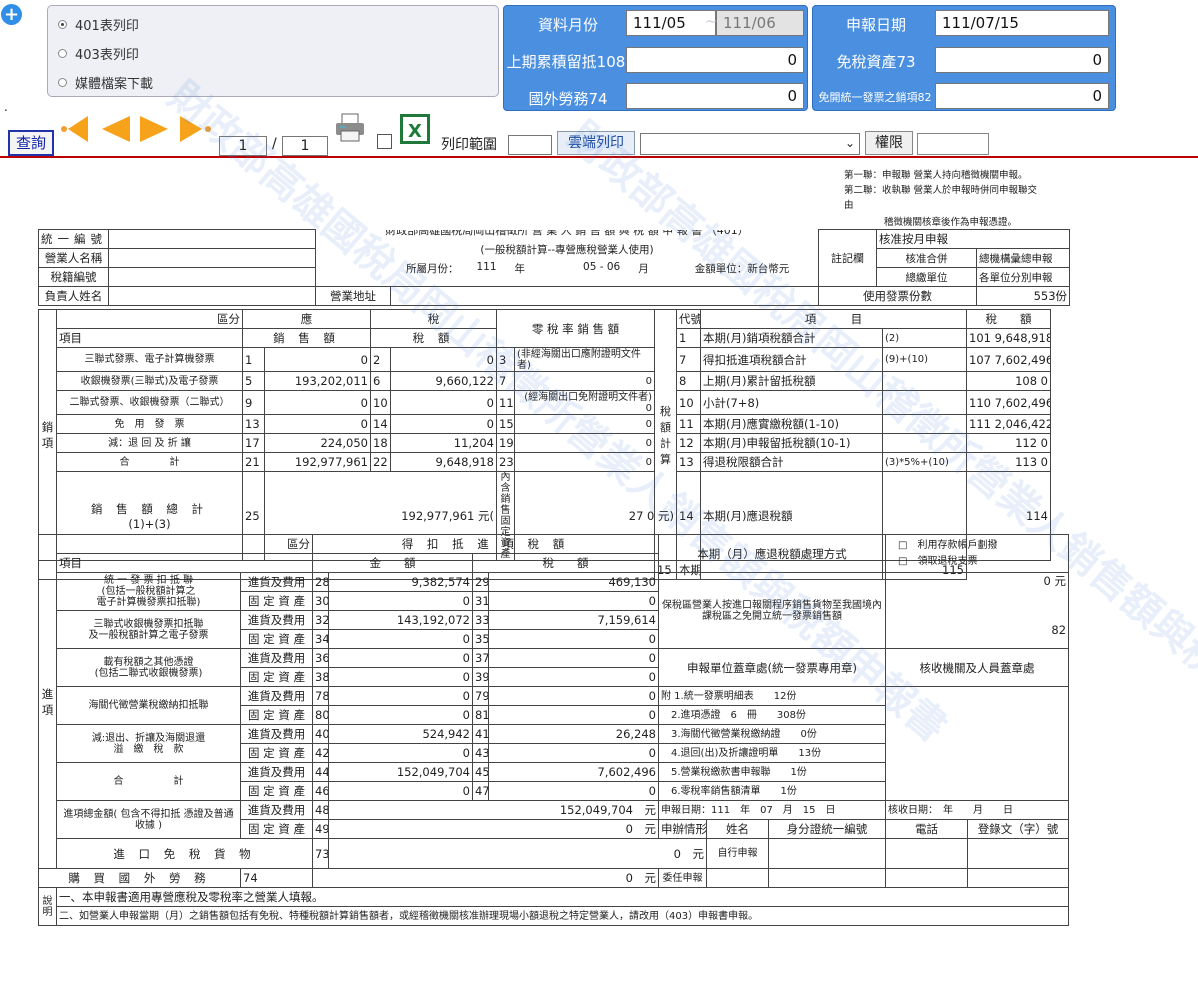 This screenshot has height=995, width=1198. What do you see at coordinates (1008, 338) in the screenshot?
I see `calc-value: 101 9,648,918` at bounding box center [1008, 338].